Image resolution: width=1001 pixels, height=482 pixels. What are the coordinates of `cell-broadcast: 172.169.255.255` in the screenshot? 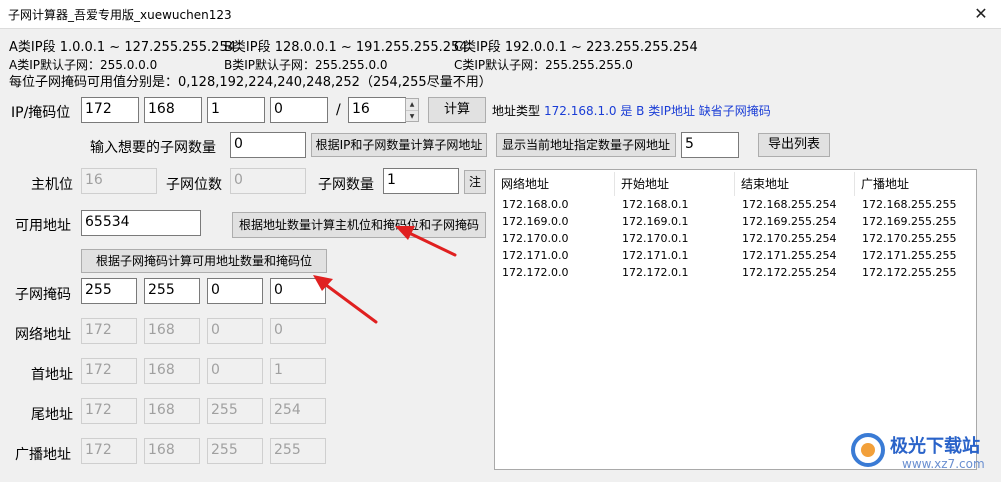 It's located at (909, 221).